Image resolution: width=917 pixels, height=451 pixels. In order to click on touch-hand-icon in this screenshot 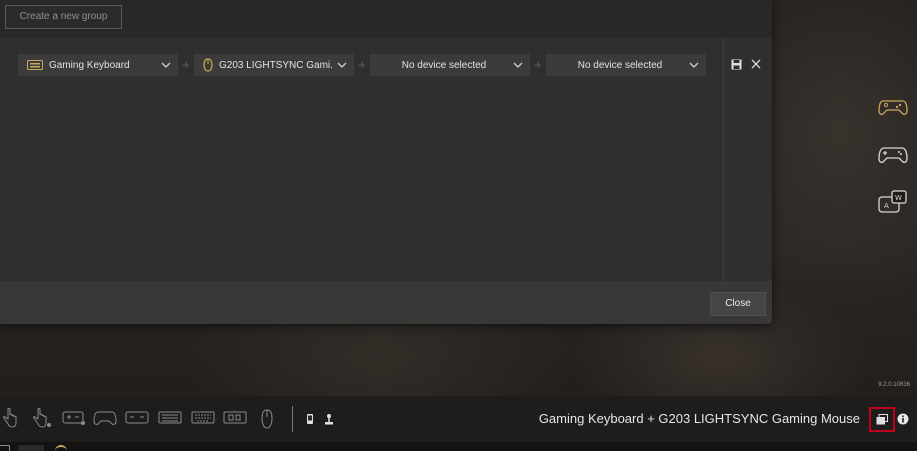, I will do `click(10, 418)`.